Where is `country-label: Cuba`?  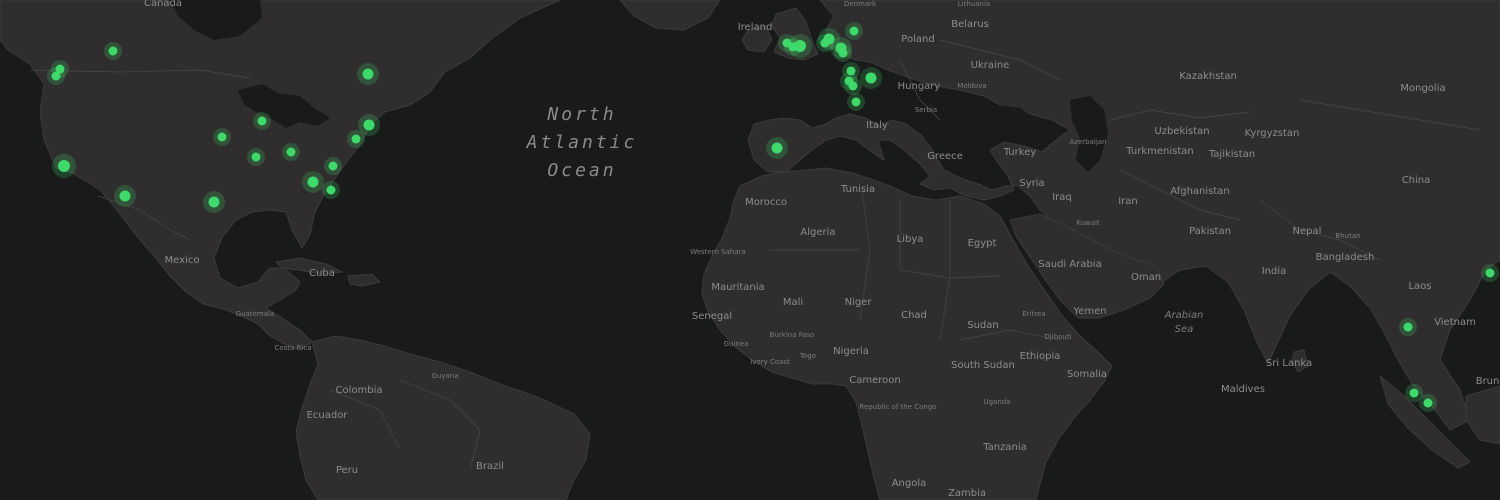 country-label: Cuba is located at coordinates (322, 273).